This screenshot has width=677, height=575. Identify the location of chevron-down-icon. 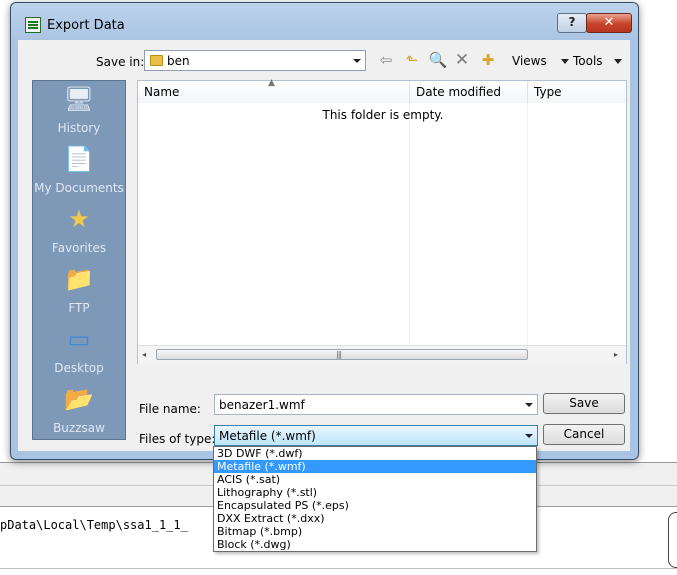
(357, 61).